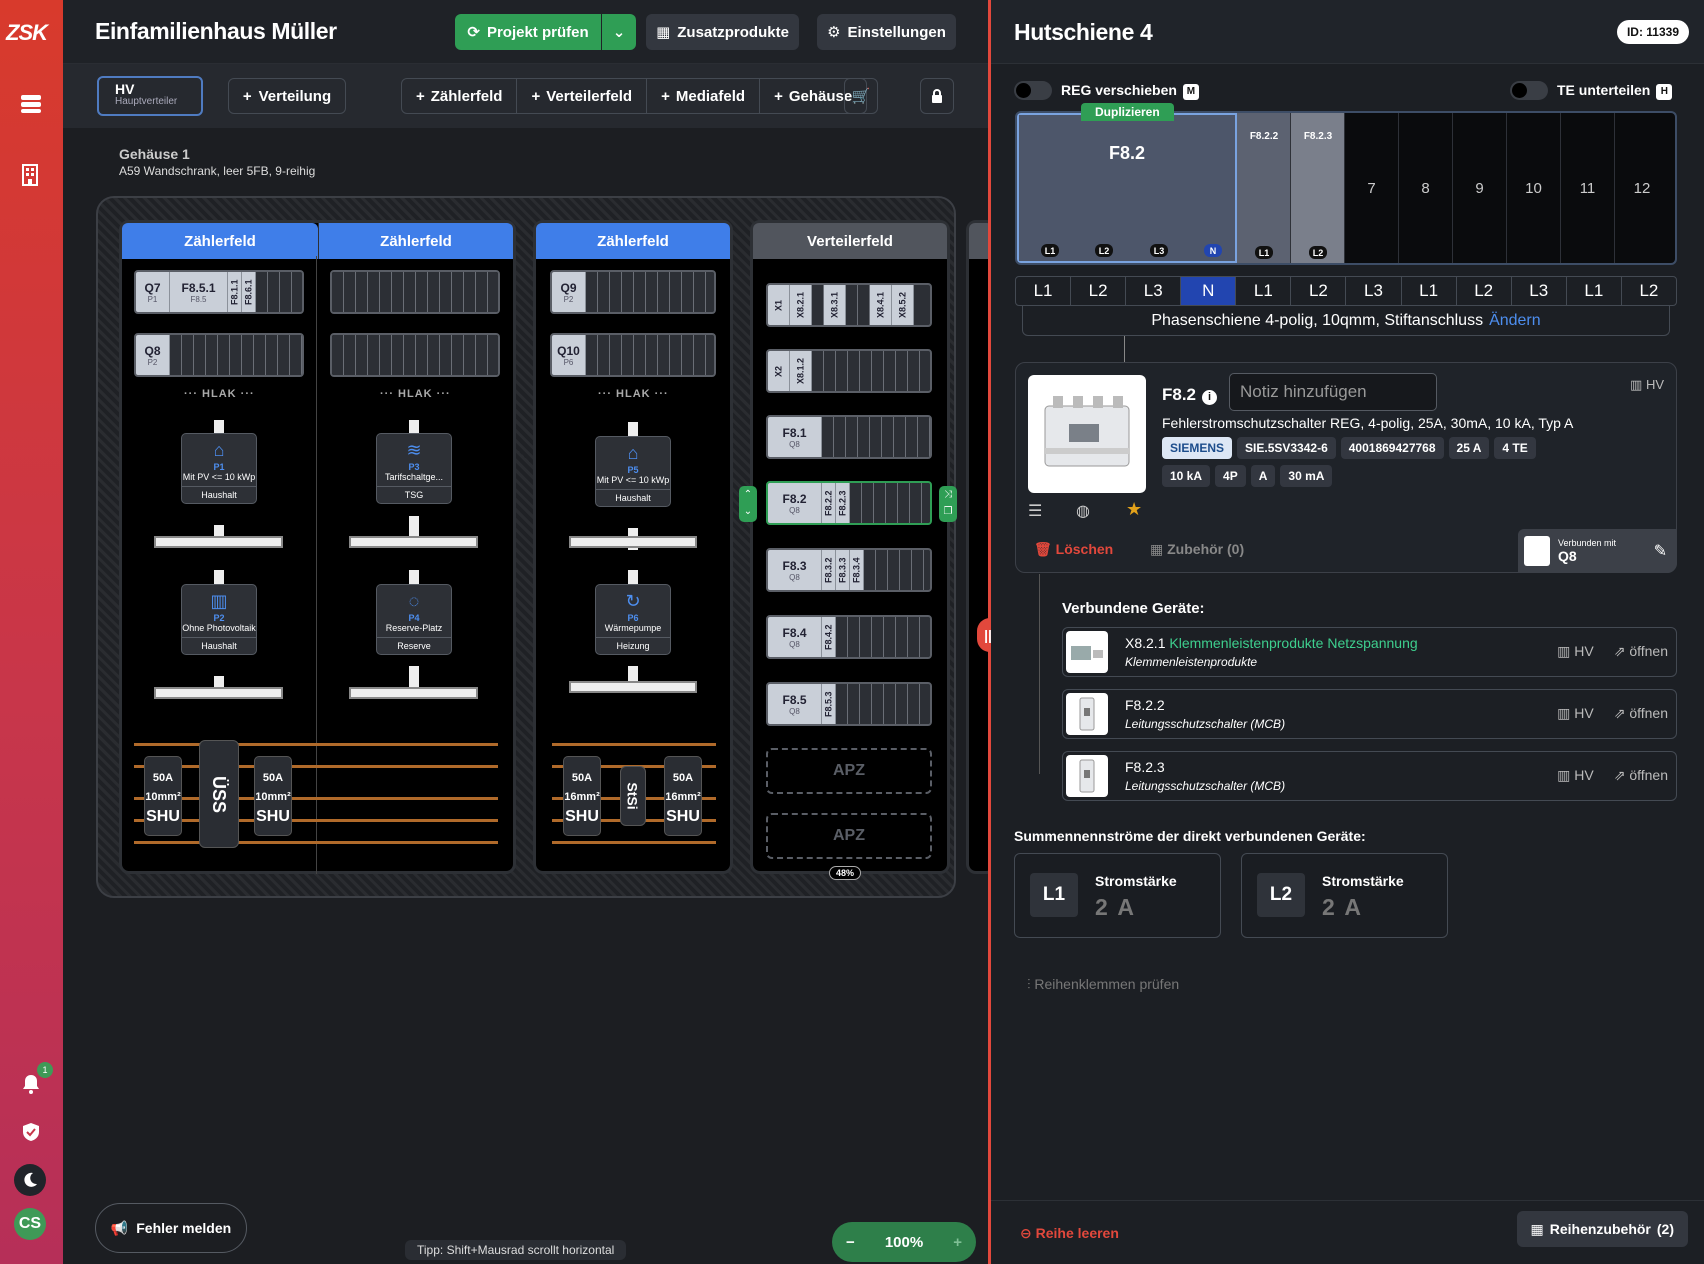 This screenshot has width=1704, height=1264. I want to click on rail-actions: ⤨ ❐, so click(948, 504).